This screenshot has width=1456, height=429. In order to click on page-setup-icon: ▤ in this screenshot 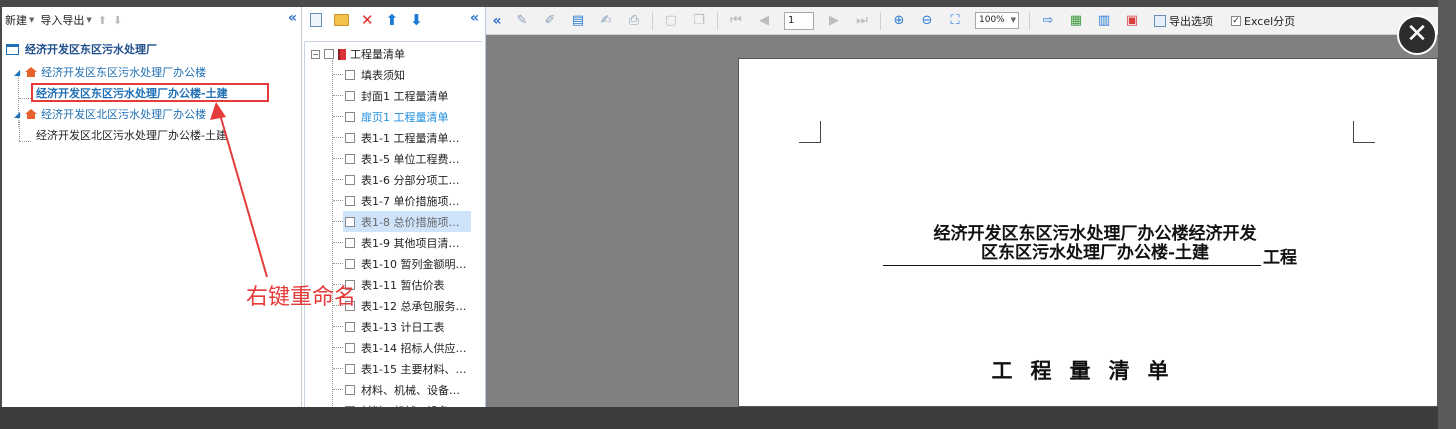, I will do `click(578, 20)`.